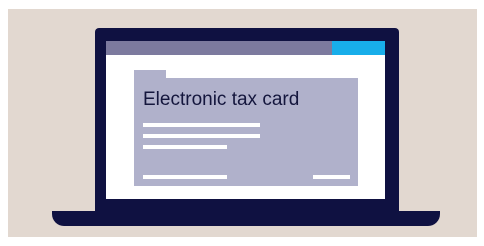 This screenshot has width=484, height=246. What do you see at coordinates (358, 48) in the screenshot?
I see `top-bar-button` at bounding box center [358, 48].